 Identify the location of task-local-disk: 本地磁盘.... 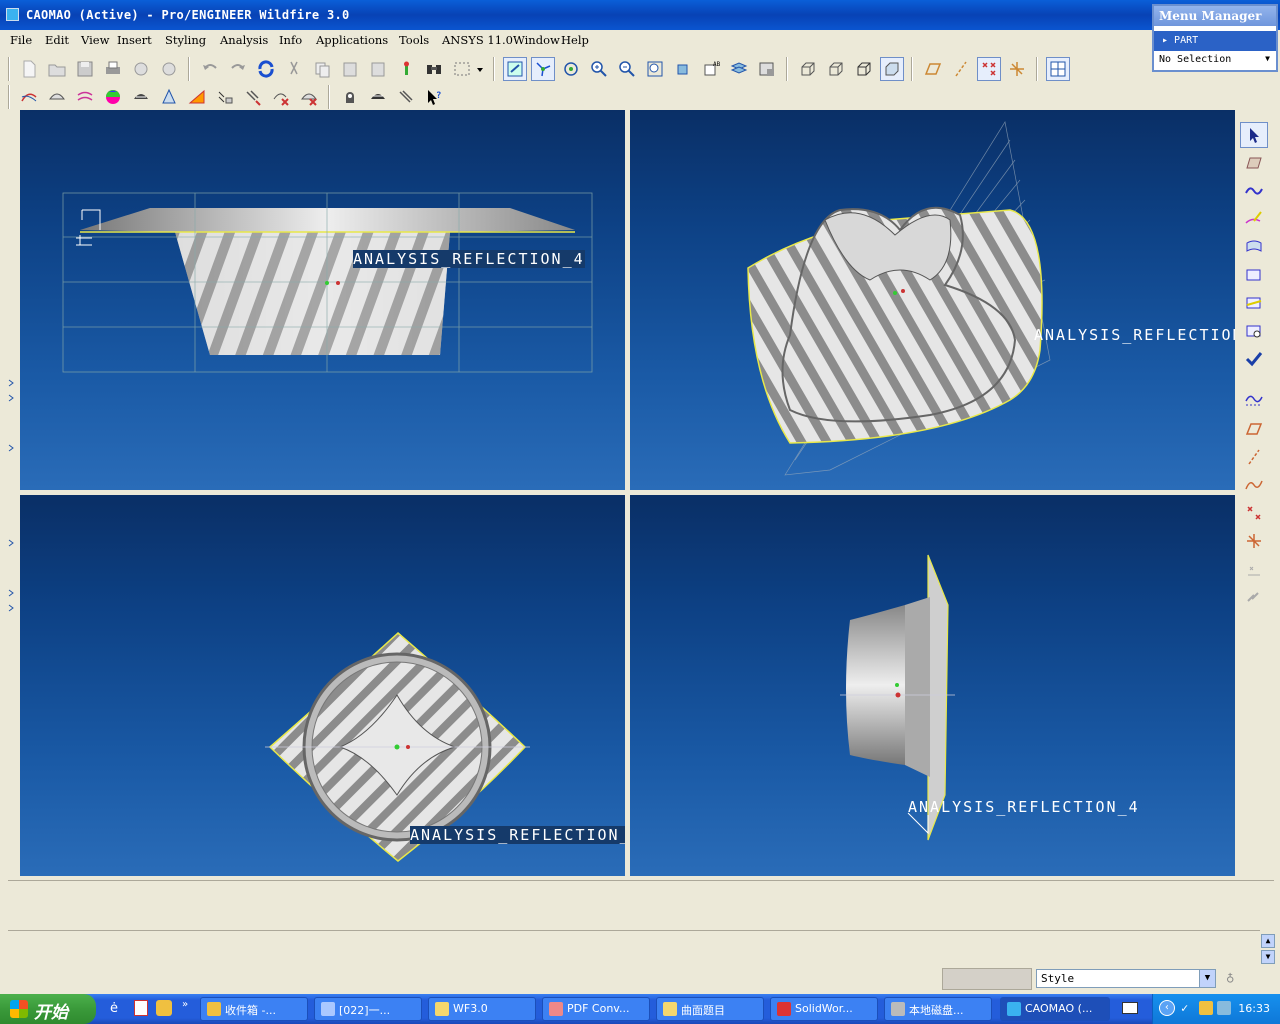
(938, 1009).